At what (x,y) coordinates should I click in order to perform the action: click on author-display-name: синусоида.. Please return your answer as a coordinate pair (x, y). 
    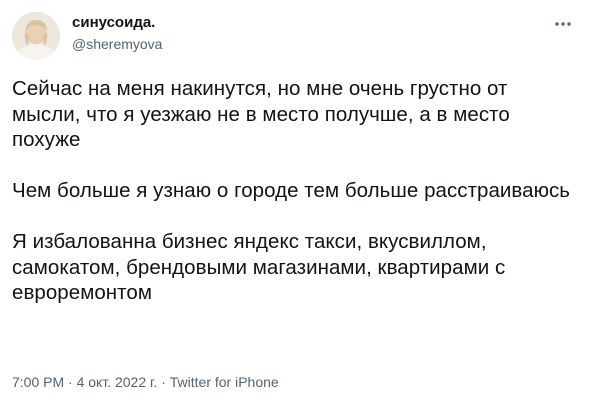
    Looking at the image, I should click on (117, 23).